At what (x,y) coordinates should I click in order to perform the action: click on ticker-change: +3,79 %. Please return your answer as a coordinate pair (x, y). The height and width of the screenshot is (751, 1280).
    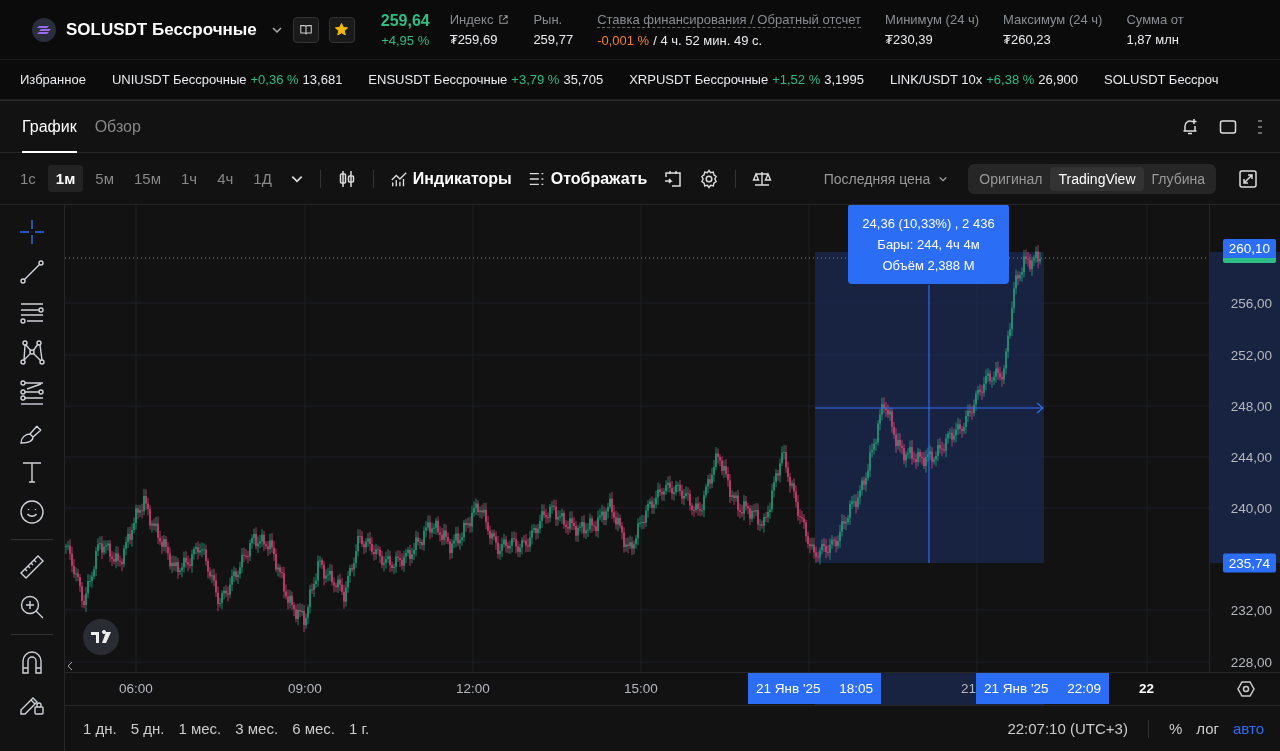
    Looking at the image, I should click on (535, 79).